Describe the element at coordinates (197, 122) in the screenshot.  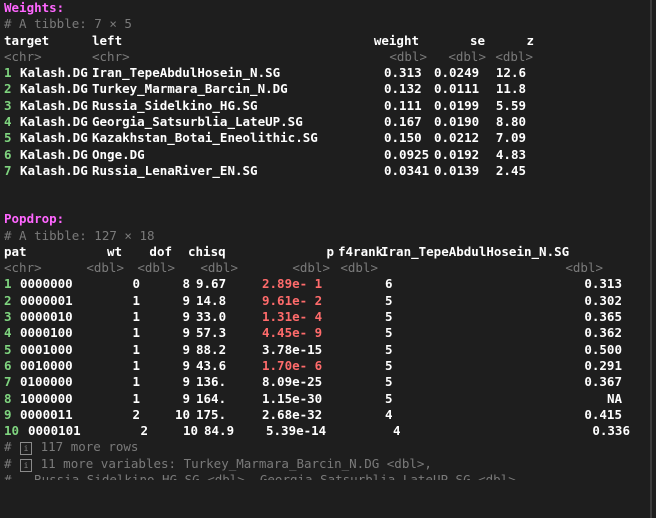
I see `cell-left: Georgia_Satsurblia_LateUP.SG` at that location.